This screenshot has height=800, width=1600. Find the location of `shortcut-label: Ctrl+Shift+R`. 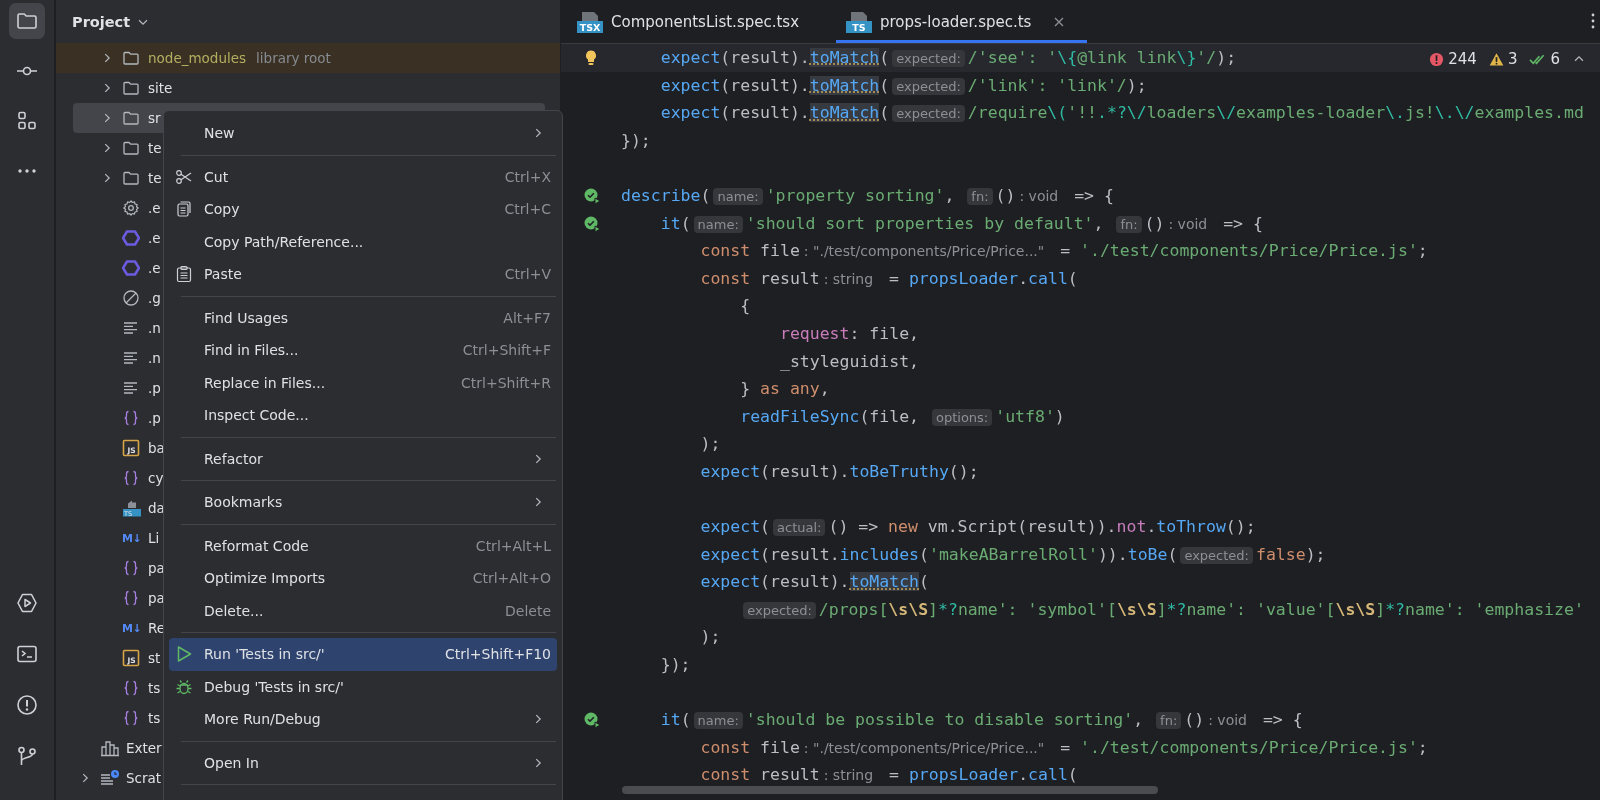

shortcut-label: Ctrl+Shift+R is located at coordinates (506, 382).